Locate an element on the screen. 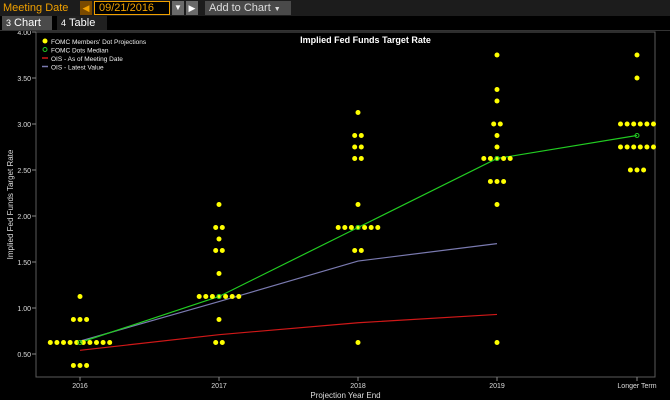  tab-chart: 3 Chart is located at coordinates (27, 23).